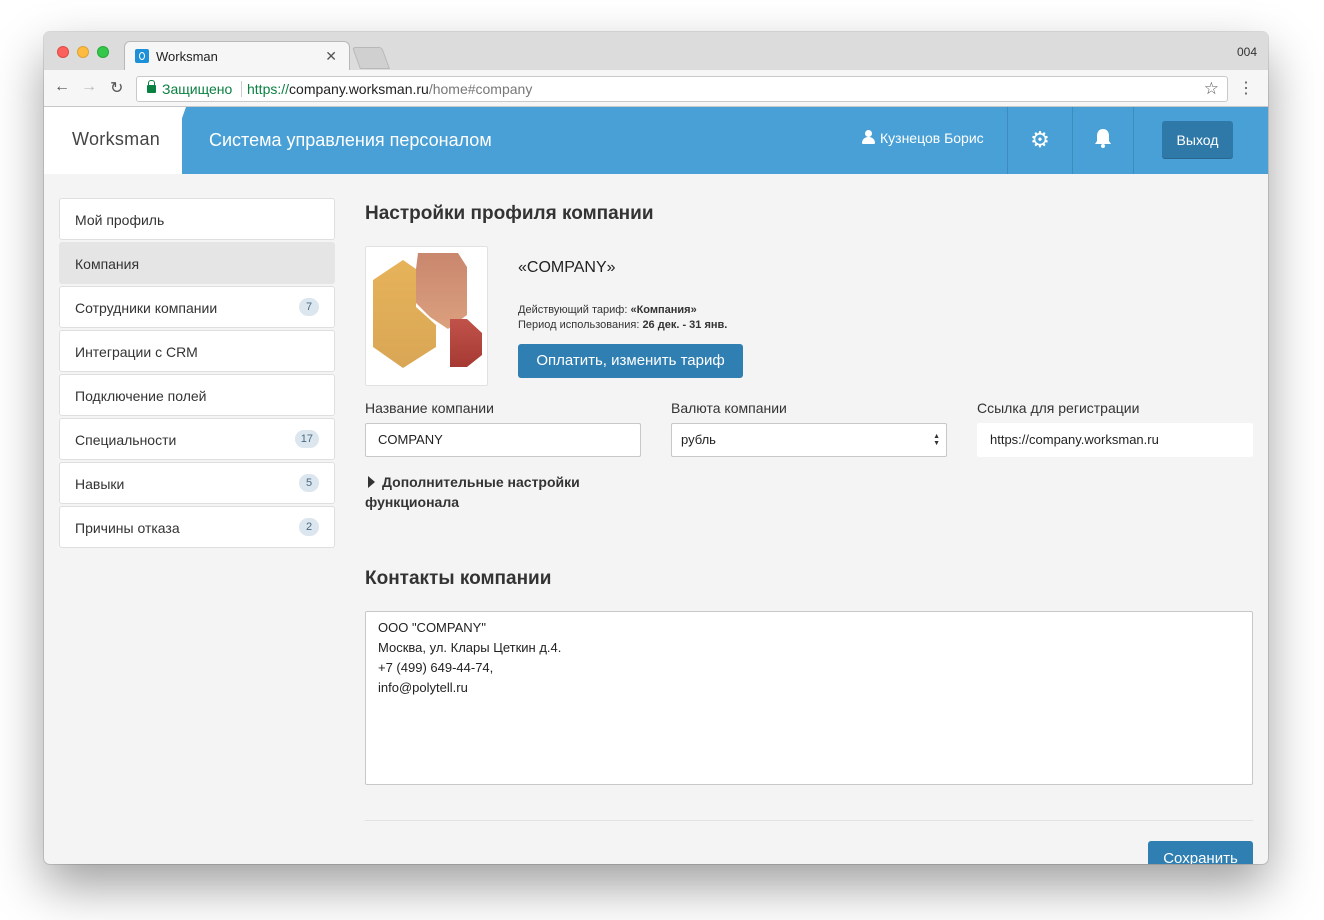 The width and height of the screenshot is (1324, 920). What do you see at coordinates (142, 56) in the screenshot?
I see `worksman-favicon-icon` at bounding box center [142, 56].